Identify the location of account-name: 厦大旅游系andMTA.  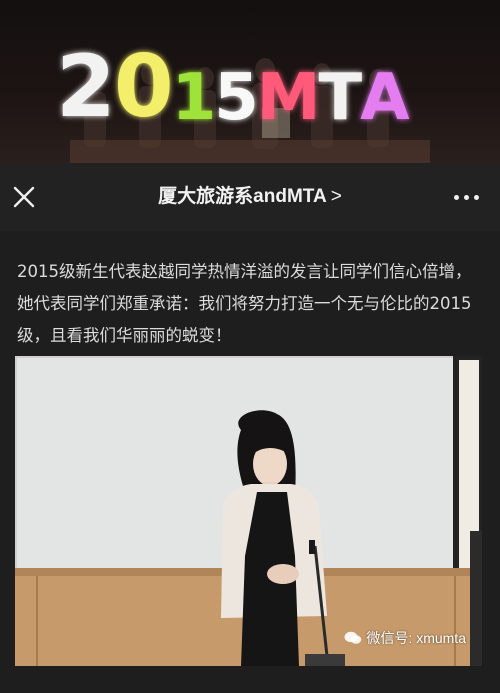
(242, 196).